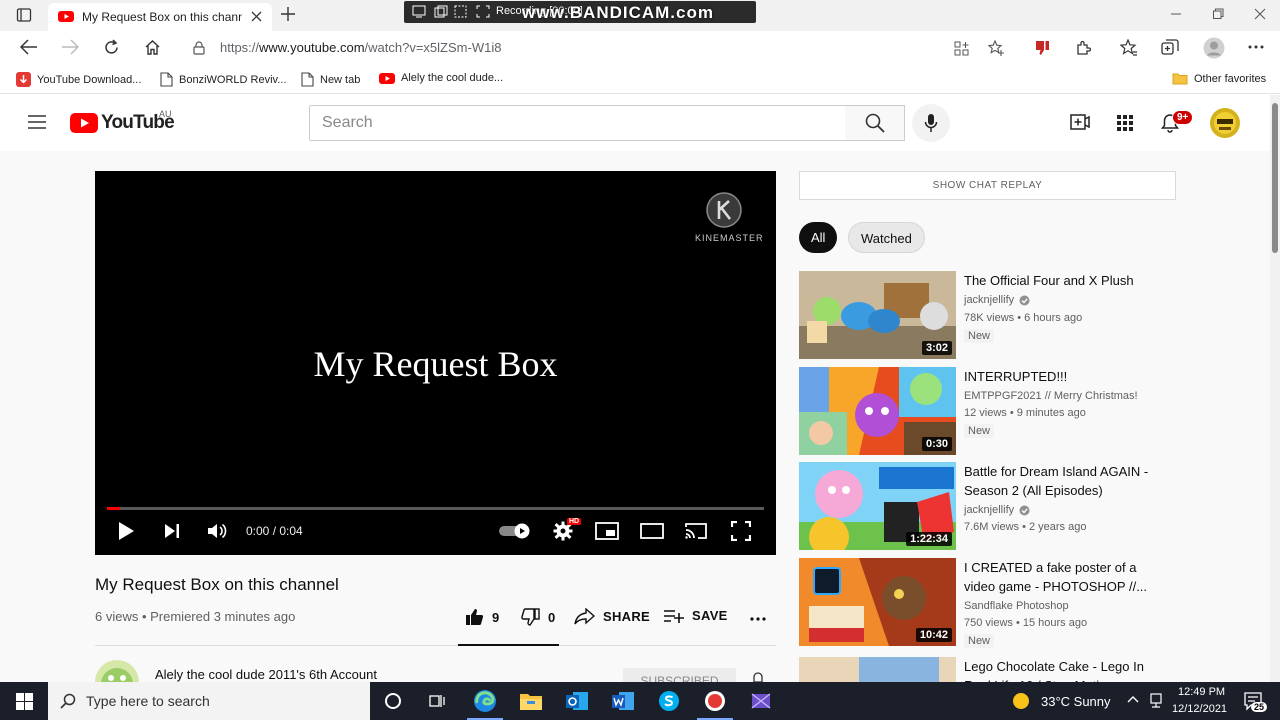  Describe the element at coordinates (482, 617) in the screenshot. I see `like-button: 9` at that location.